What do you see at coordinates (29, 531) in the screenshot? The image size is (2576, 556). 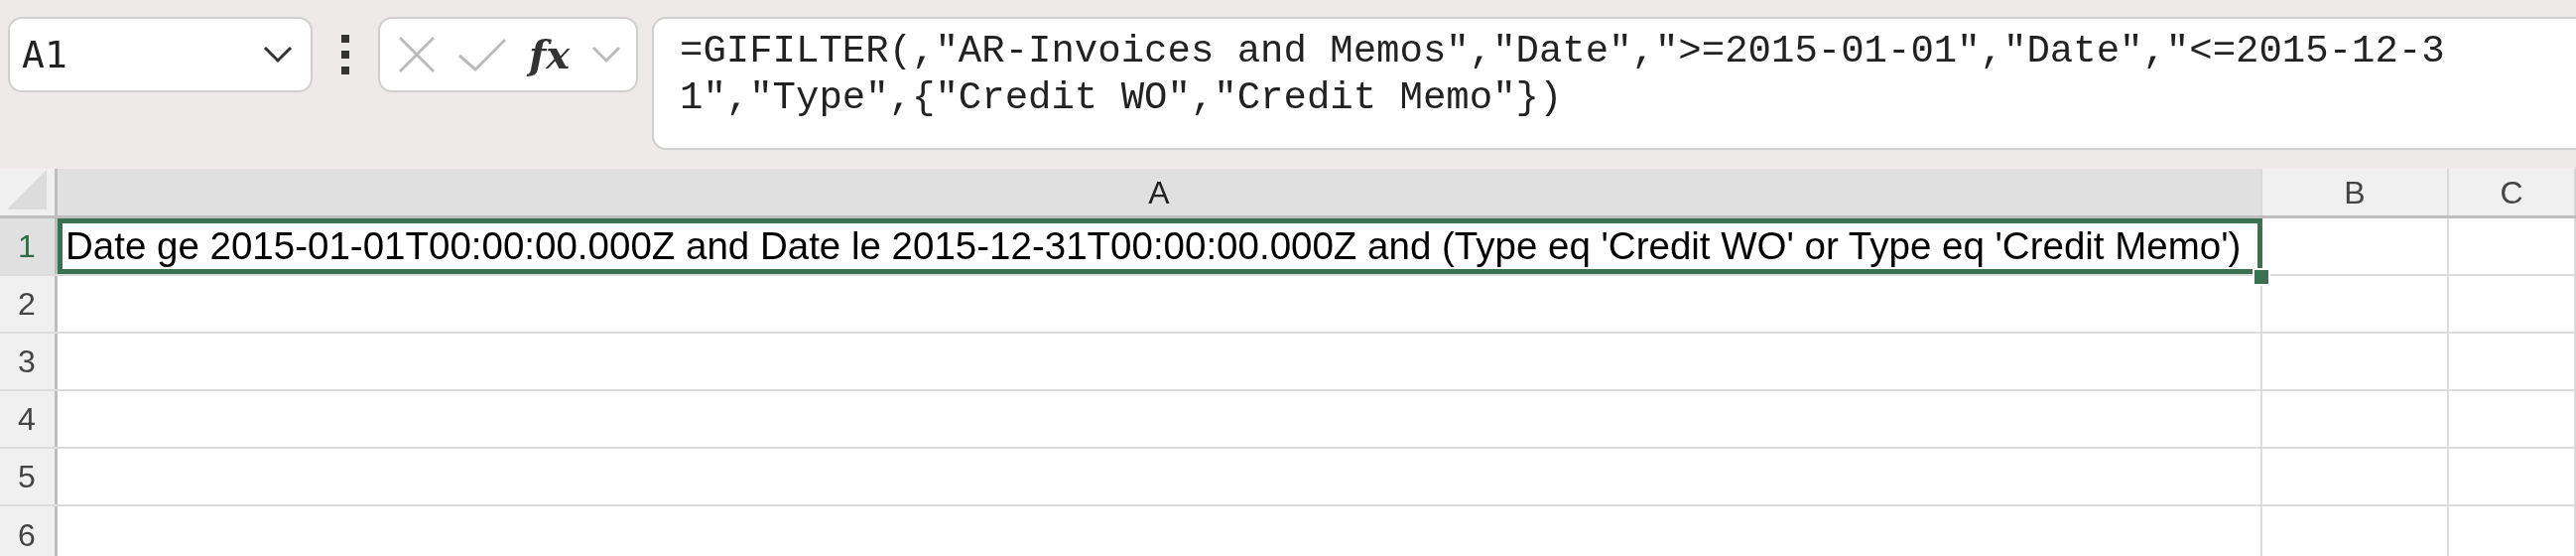 I see `row-header: 6` at bounding box center [29, 531].